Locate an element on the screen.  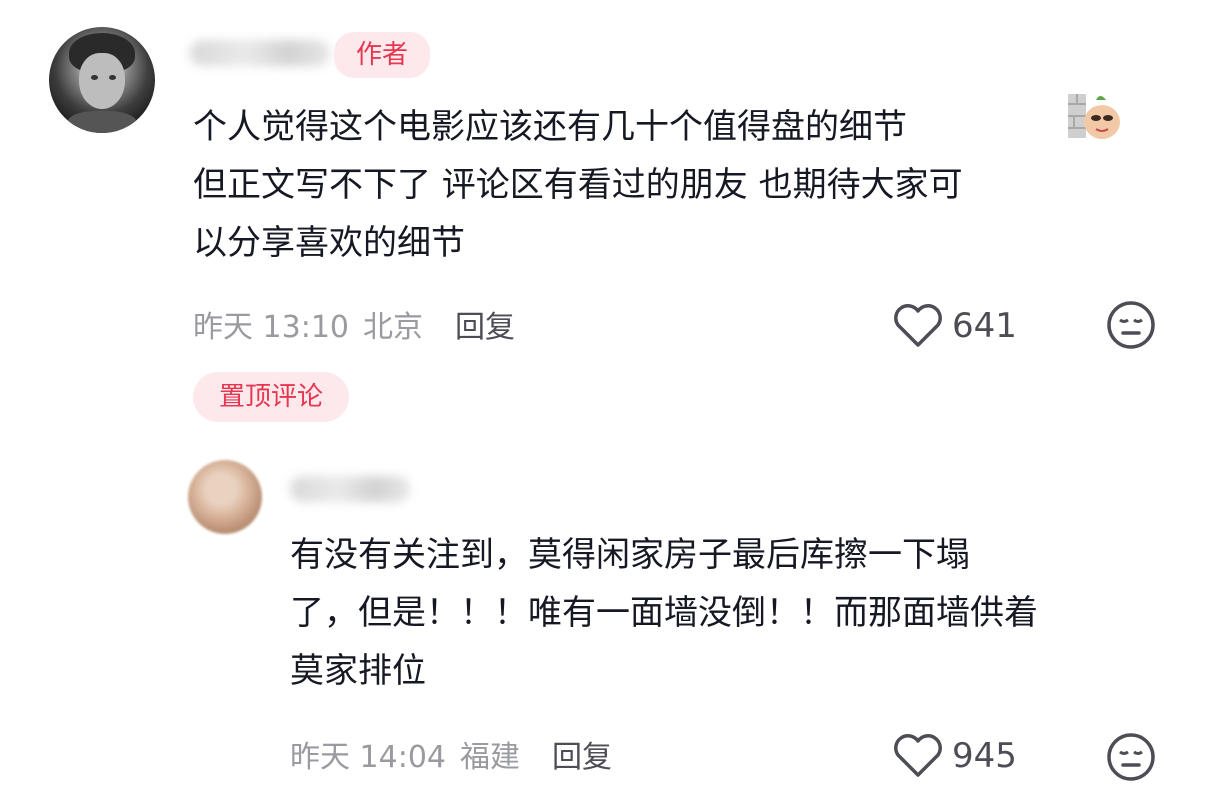
author-avatar is located at coordinates (102, 80).